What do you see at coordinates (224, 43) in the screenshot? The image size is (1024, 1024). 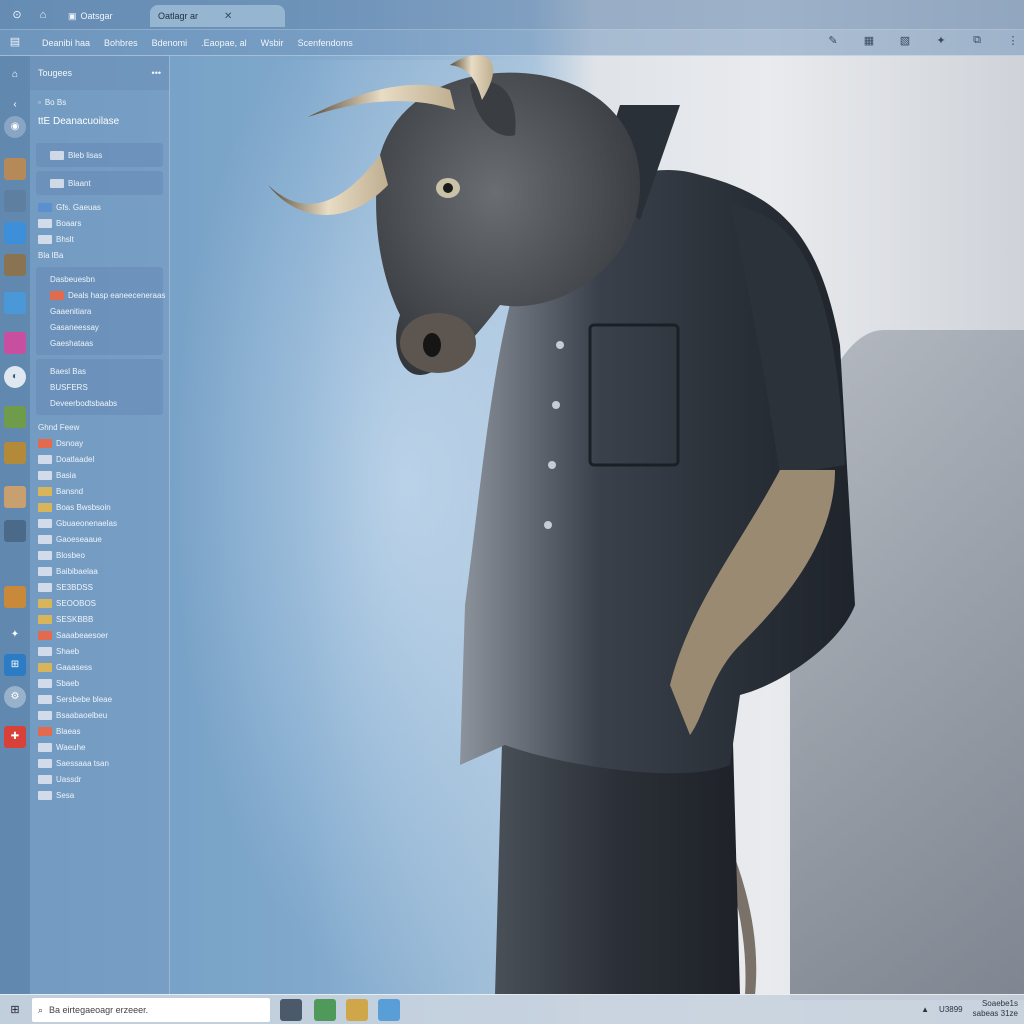 I see `address-item: .Eaopae, al` at bounding box center [224, 43].